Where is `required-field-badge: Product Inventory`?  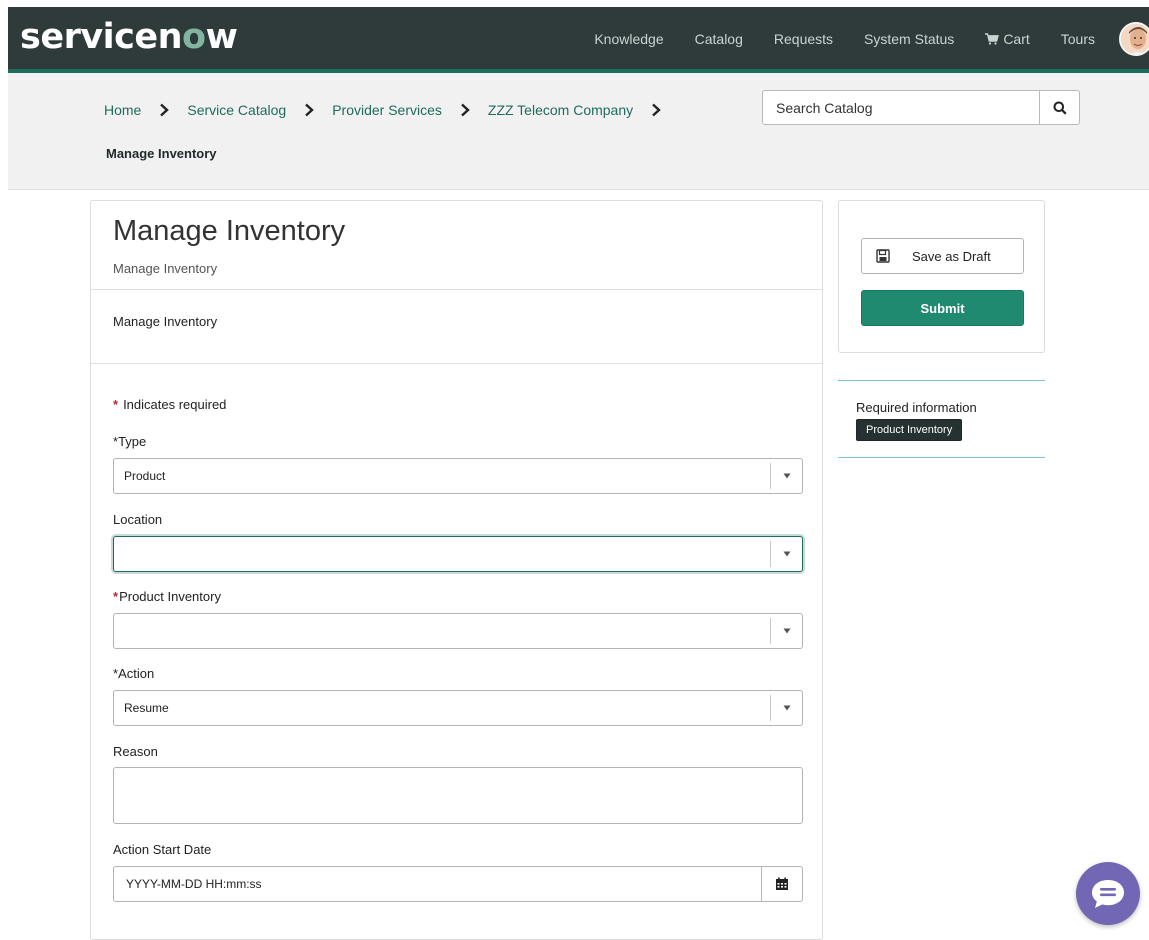
required-field-badge: Product Inventory is located at coordinates (909, 430).